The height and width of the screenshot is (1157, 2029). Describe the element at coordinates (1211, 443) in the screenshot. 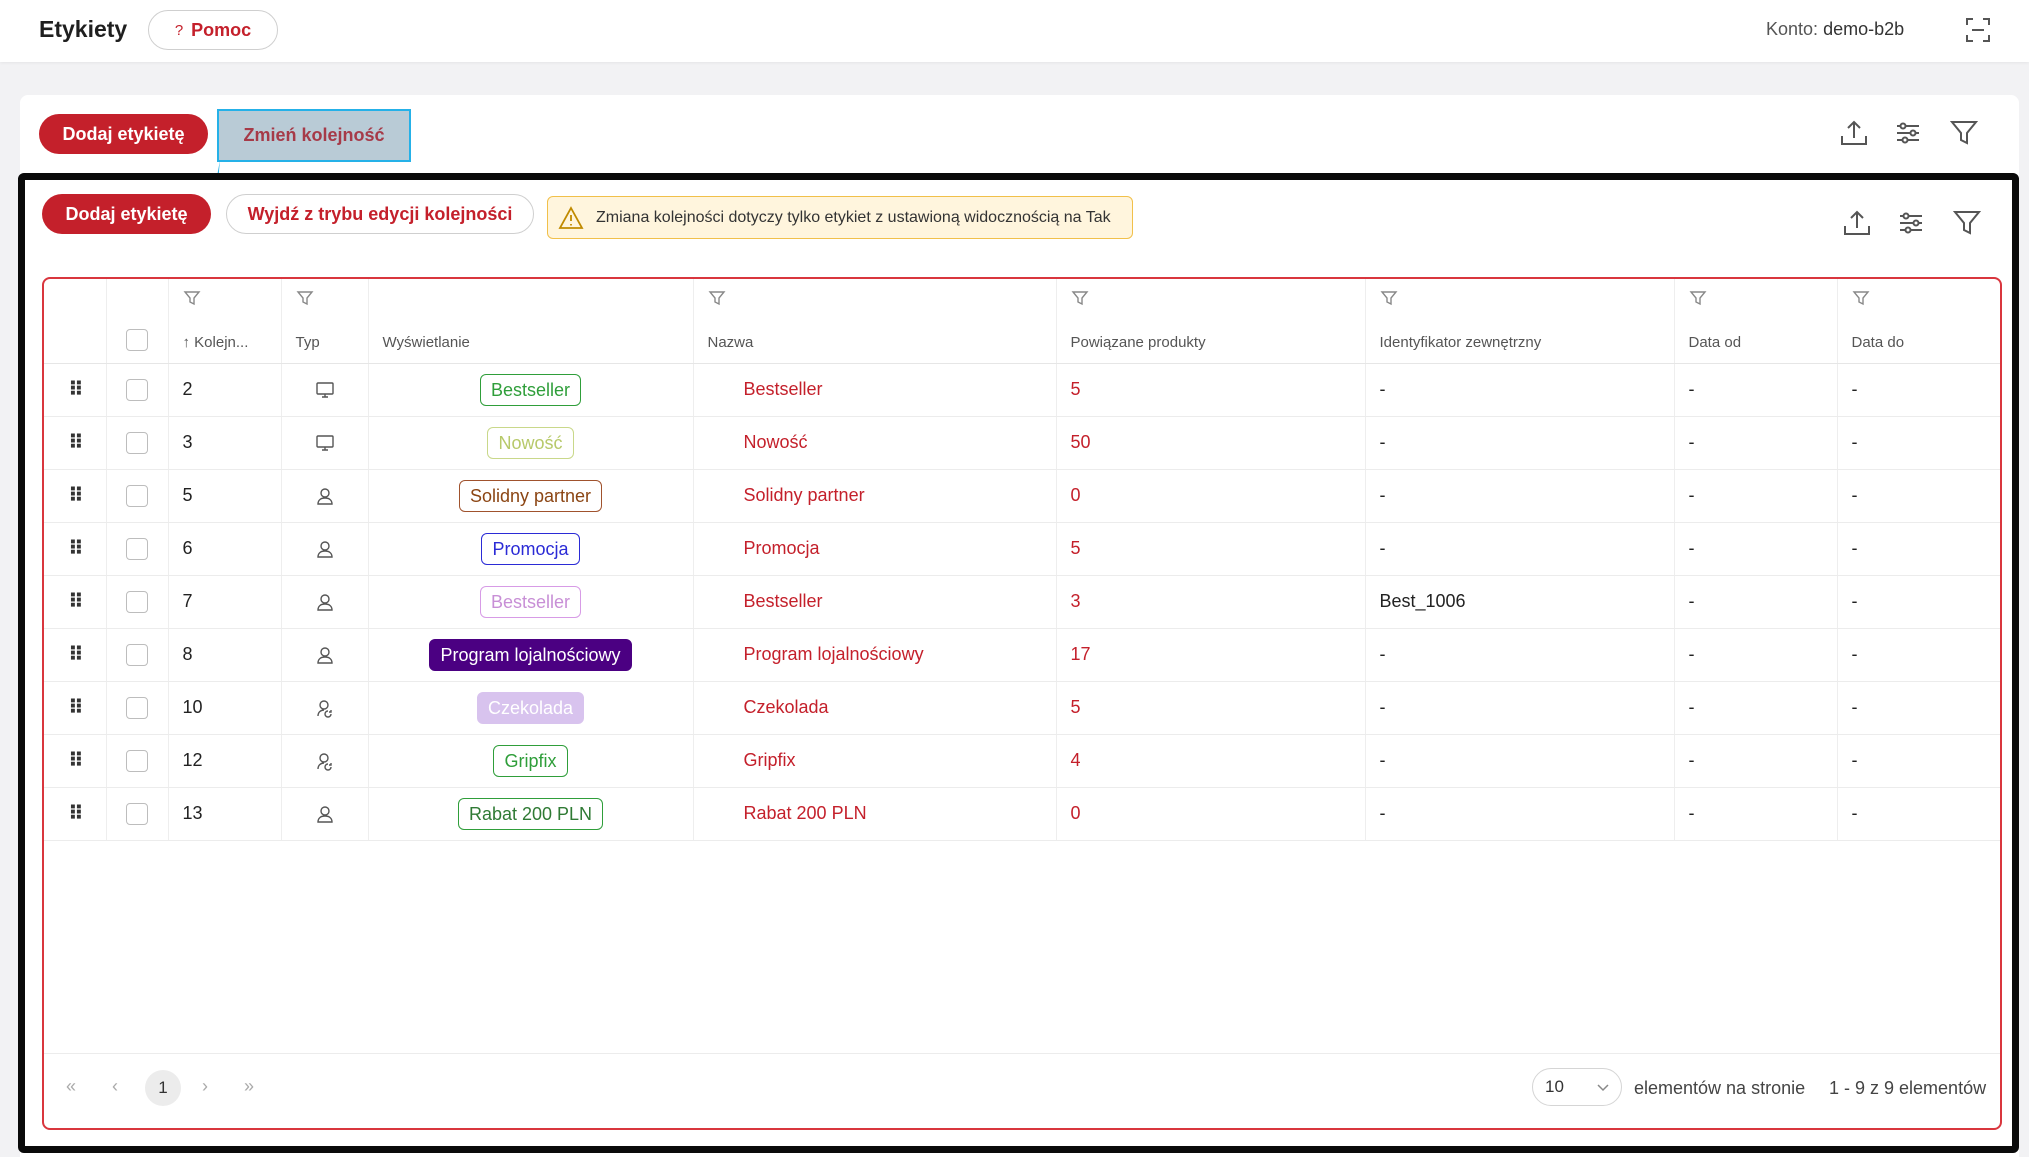

I see `linked-products-count: 50` at that location.